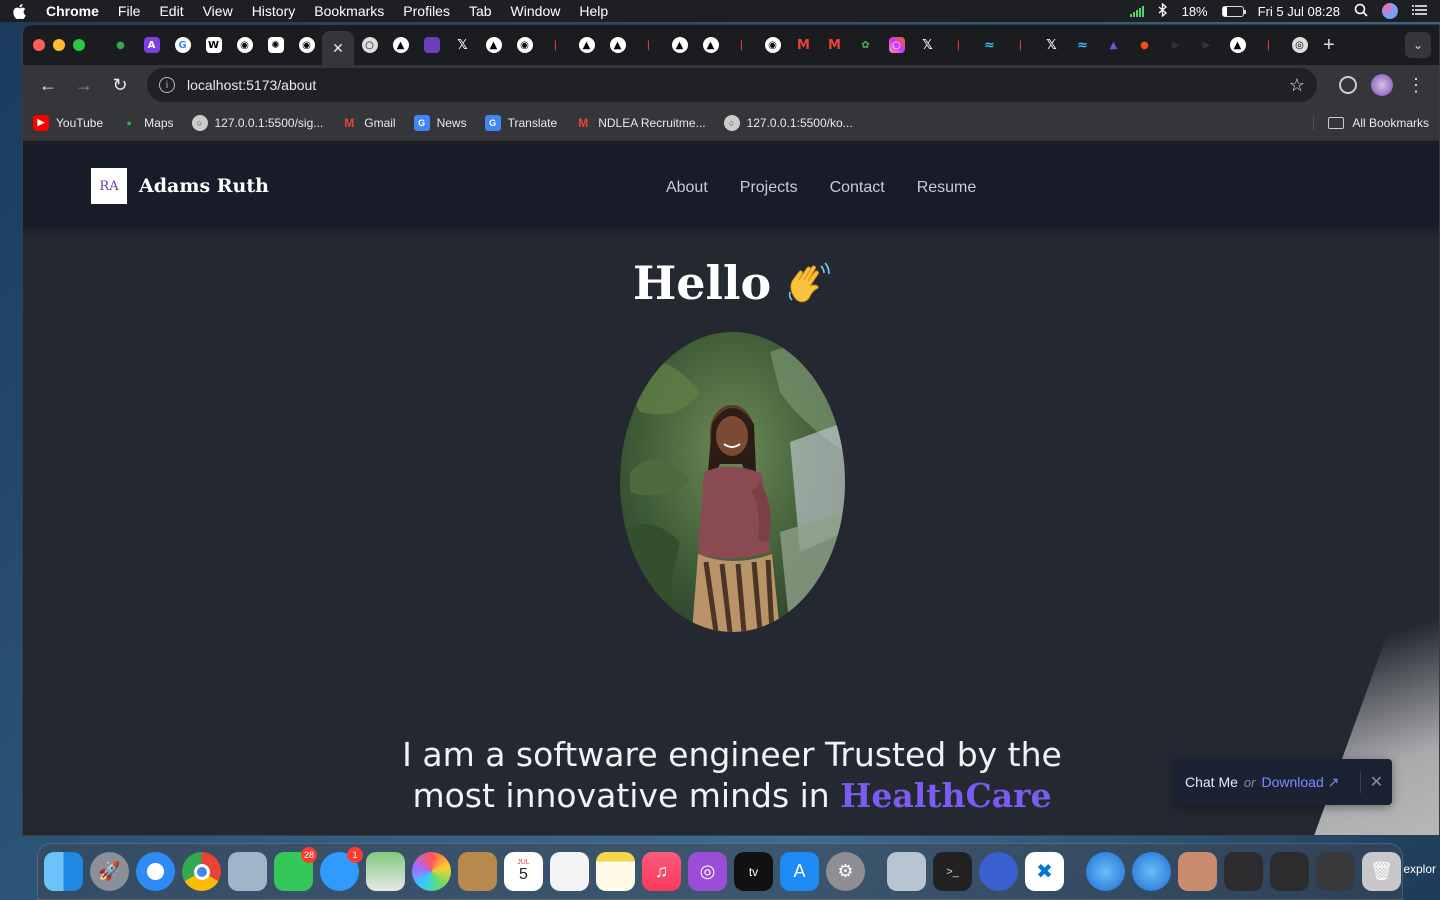 The image size is (1440, 900). Describe the element at coordinates (648, 45) in the screenshot. I see `tab-sep-2: |` at that location.